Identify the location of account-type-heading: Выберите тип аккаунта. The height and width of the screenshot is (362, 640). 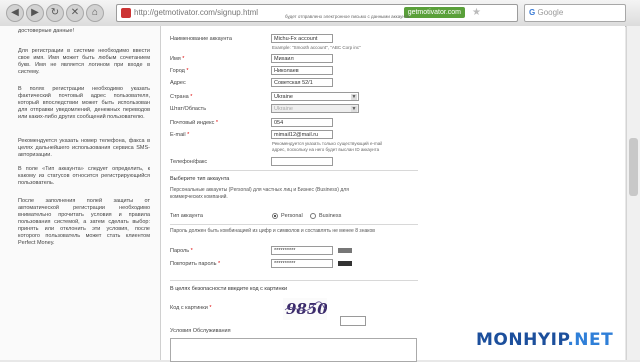
(200, 179).